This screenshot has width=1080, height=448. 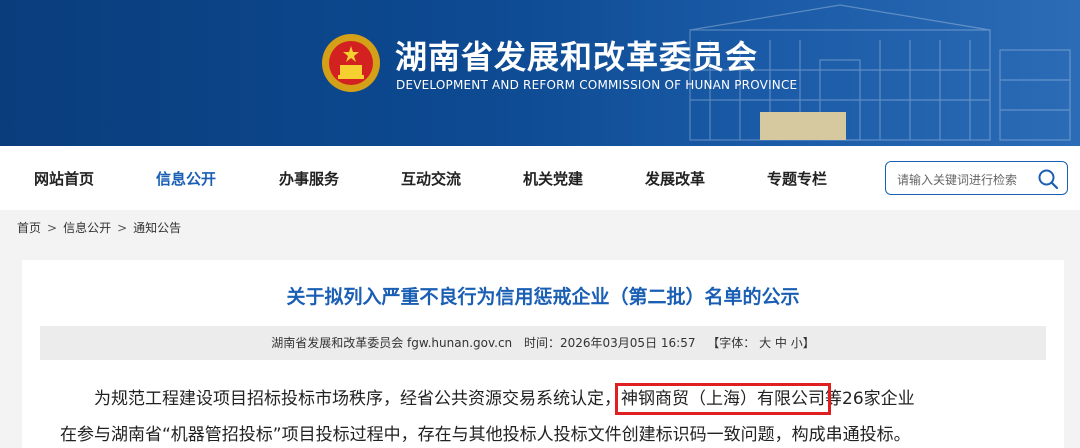 What do you see at coordinates (803, 126) in the screenshot?
I see `building-plaque` at bounding box center [803, 126].